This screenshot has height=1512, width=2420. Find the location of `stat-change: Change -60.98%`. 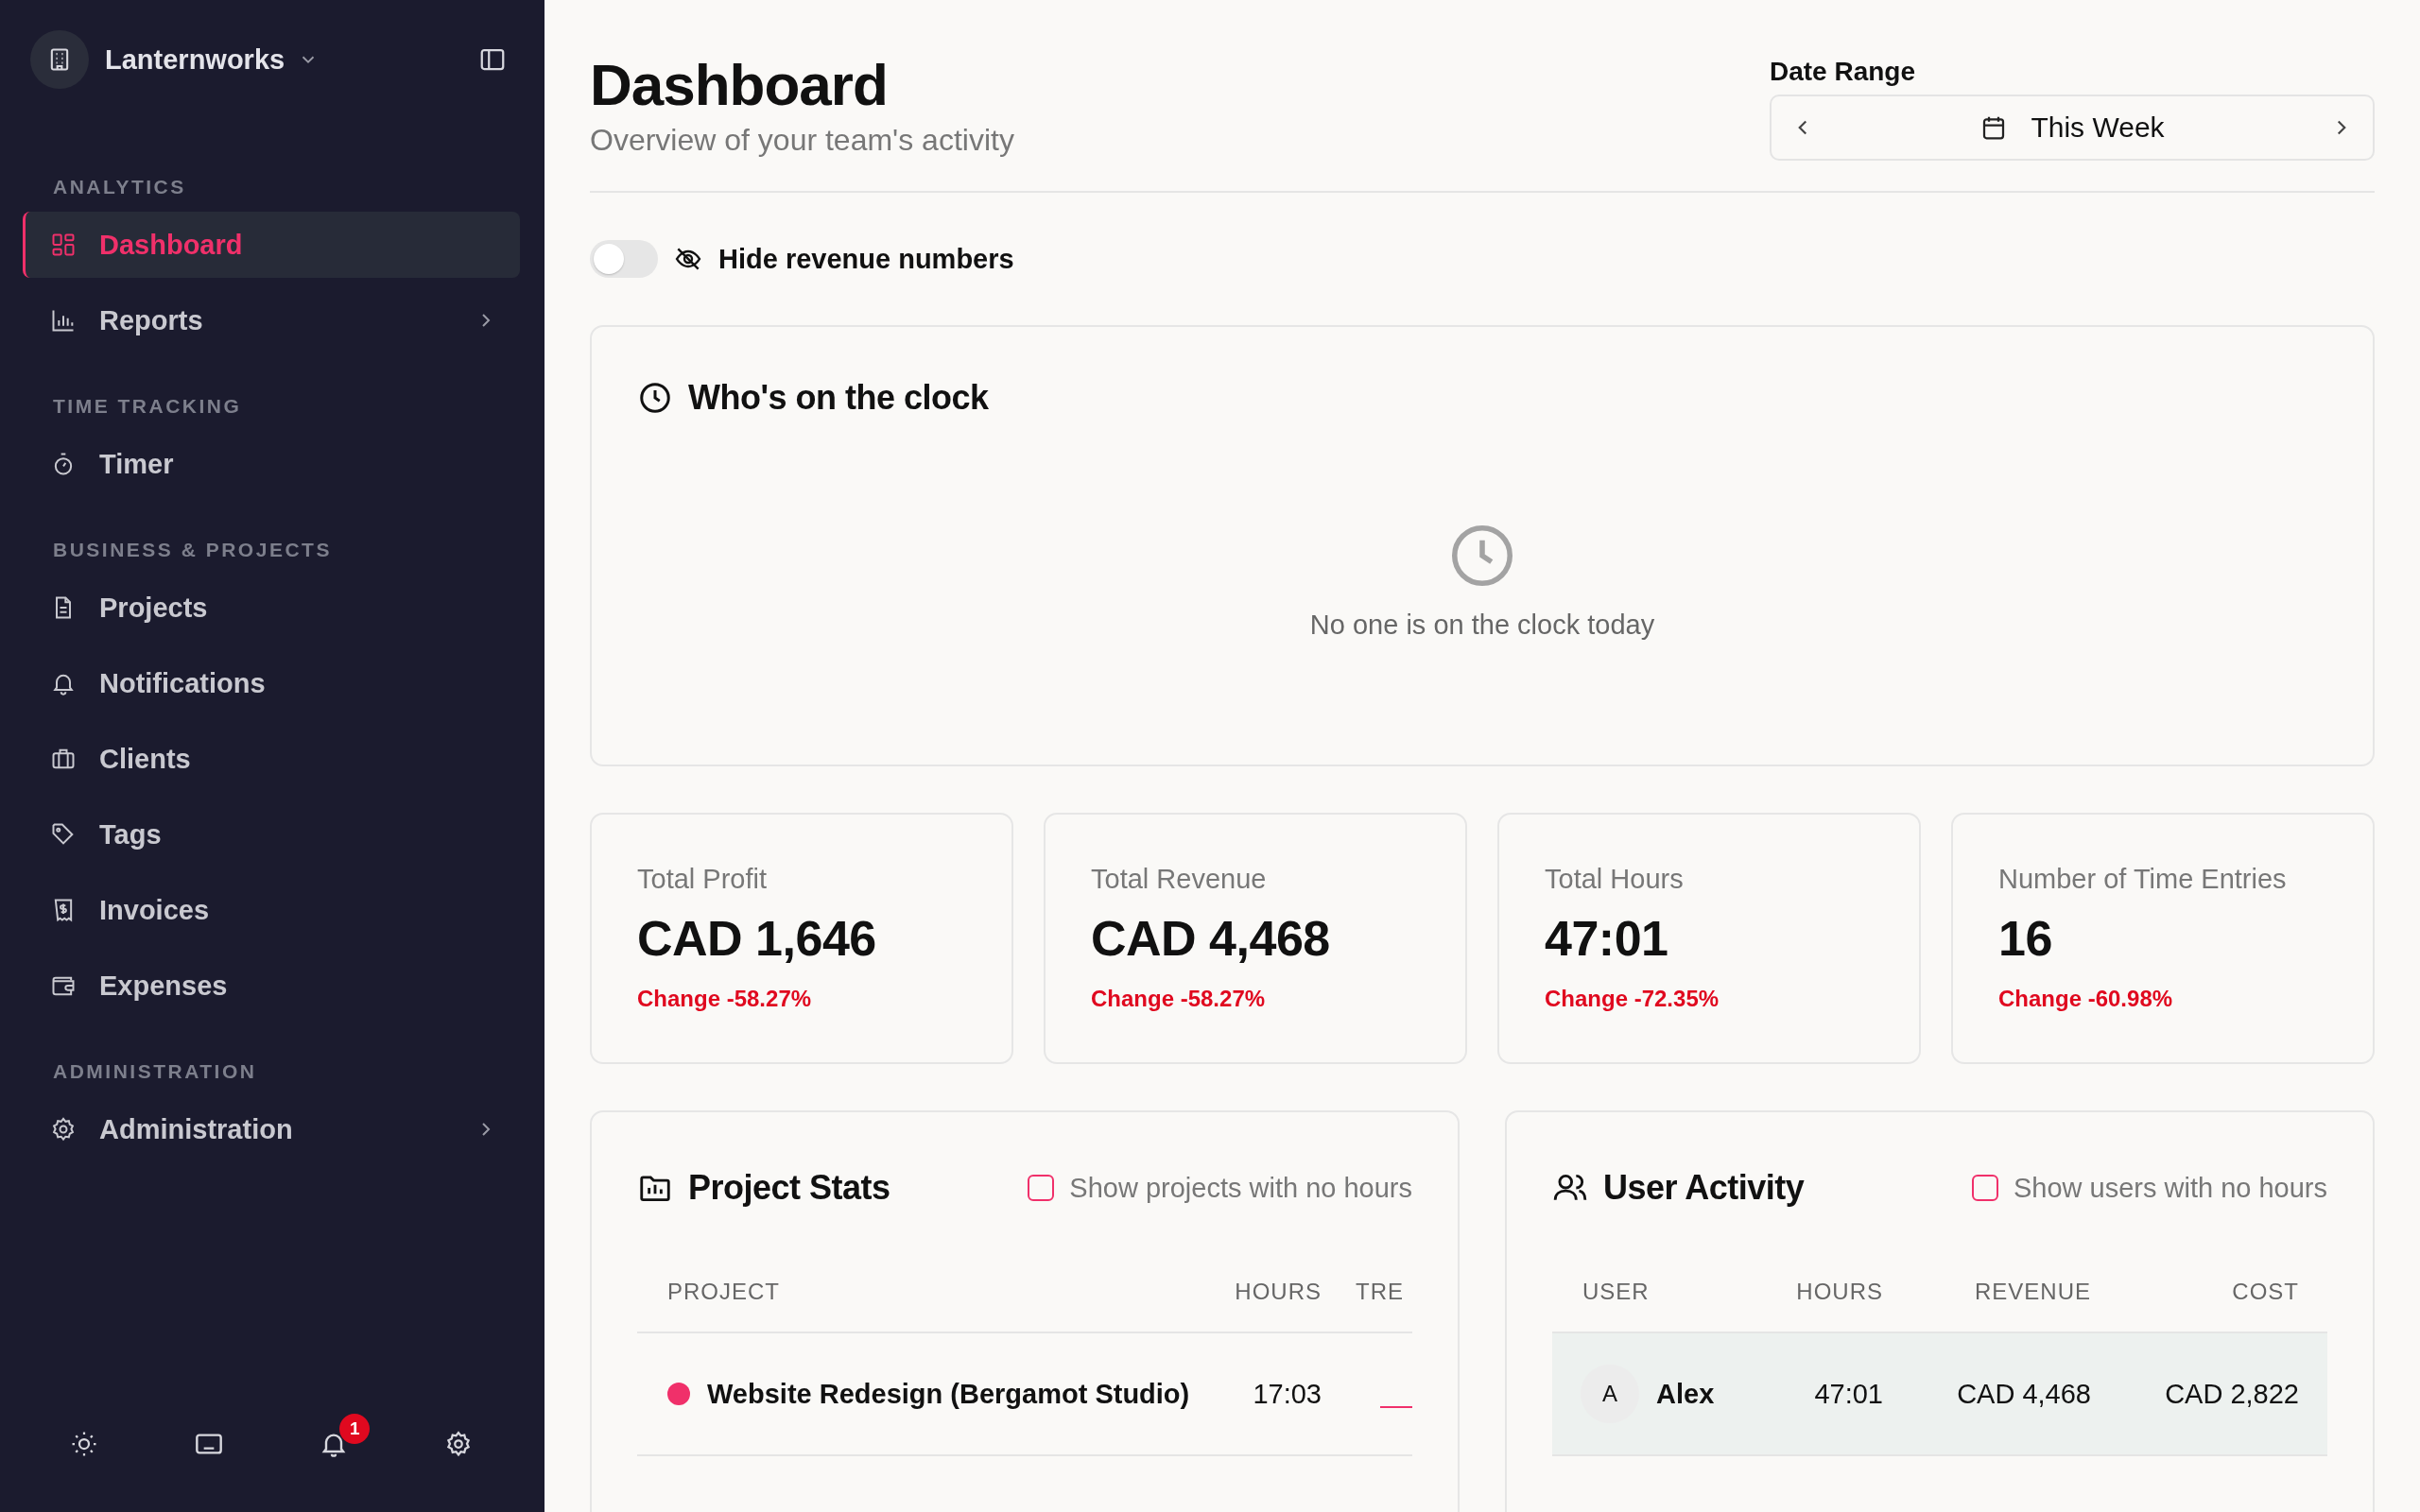

stat-change: Change -60.98% is located at coordinates (2085, 999).